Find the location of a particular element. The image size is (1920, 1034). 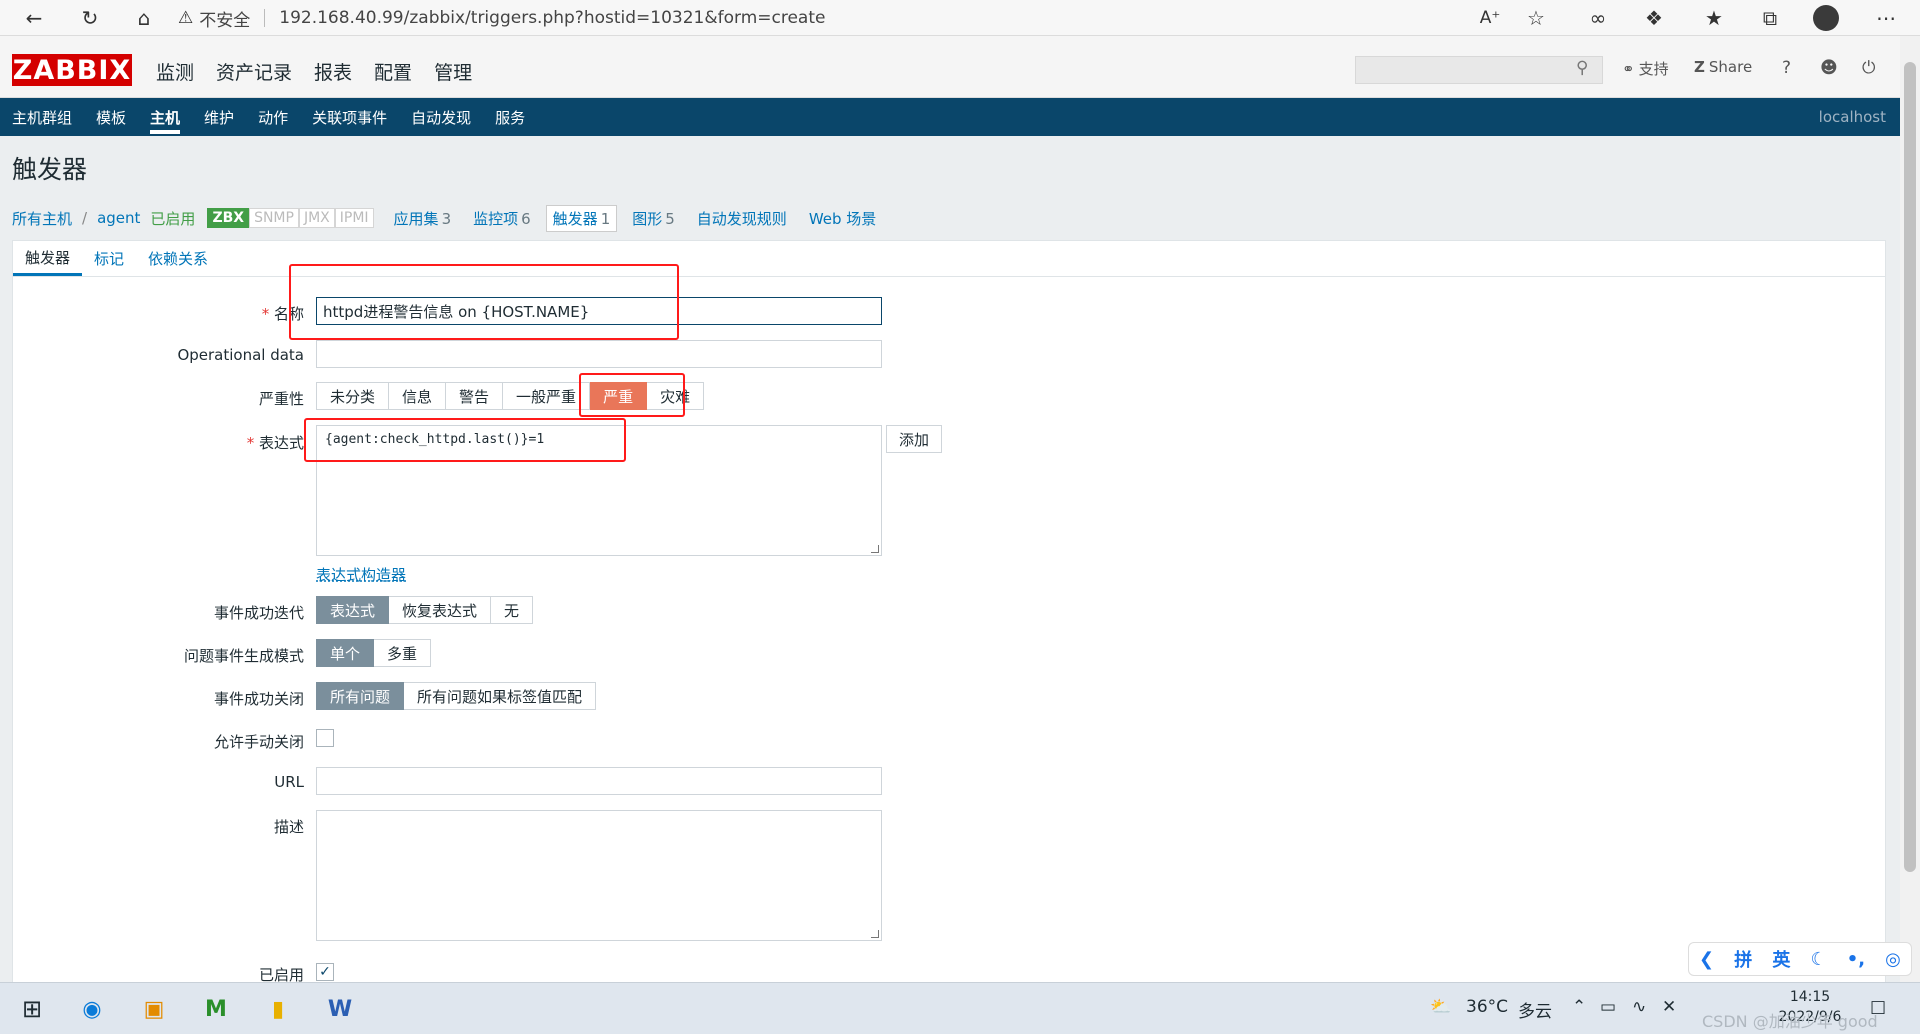

favorites-icon: ★ is located at coordinates (1714, 18).